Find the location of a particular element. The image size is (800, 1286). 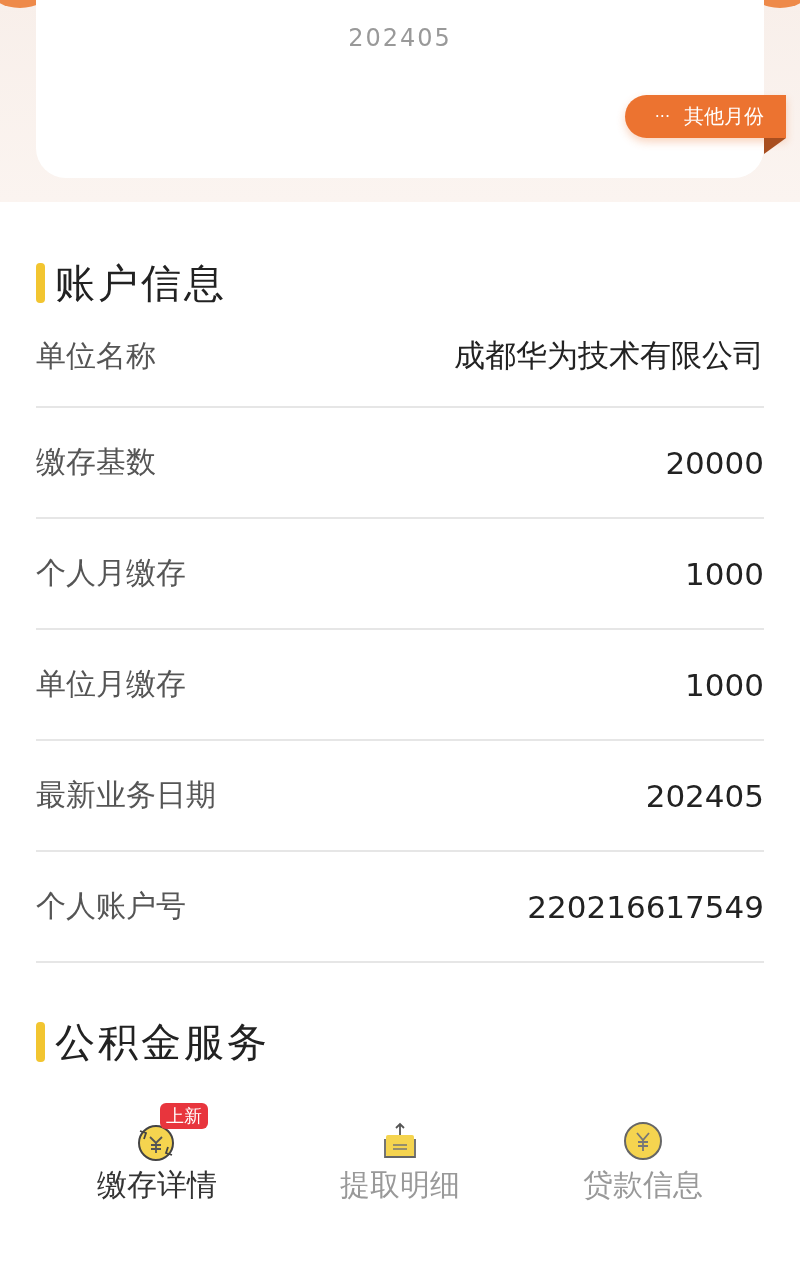

service-item: 贷款信息 is located at coordinates (643, 1153).